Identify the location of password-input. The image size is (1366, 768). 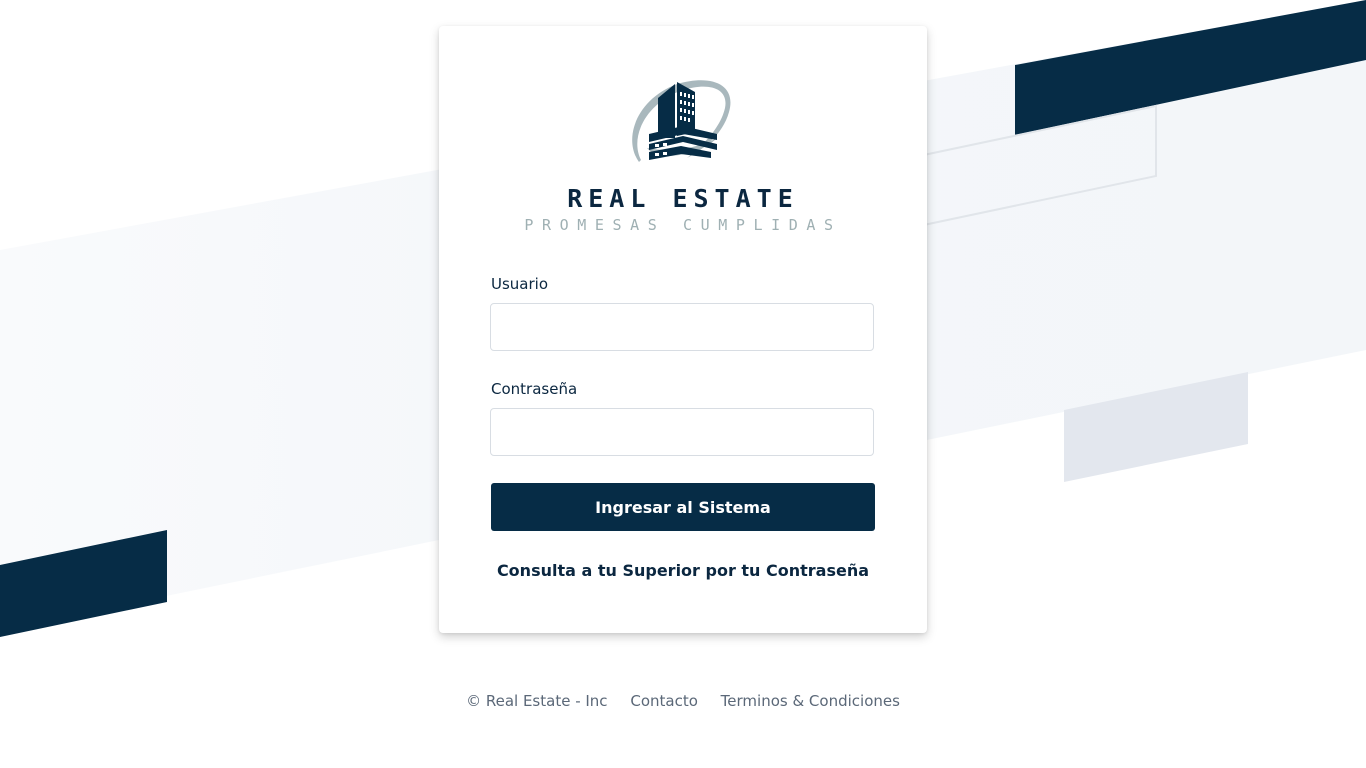
(682, 432).